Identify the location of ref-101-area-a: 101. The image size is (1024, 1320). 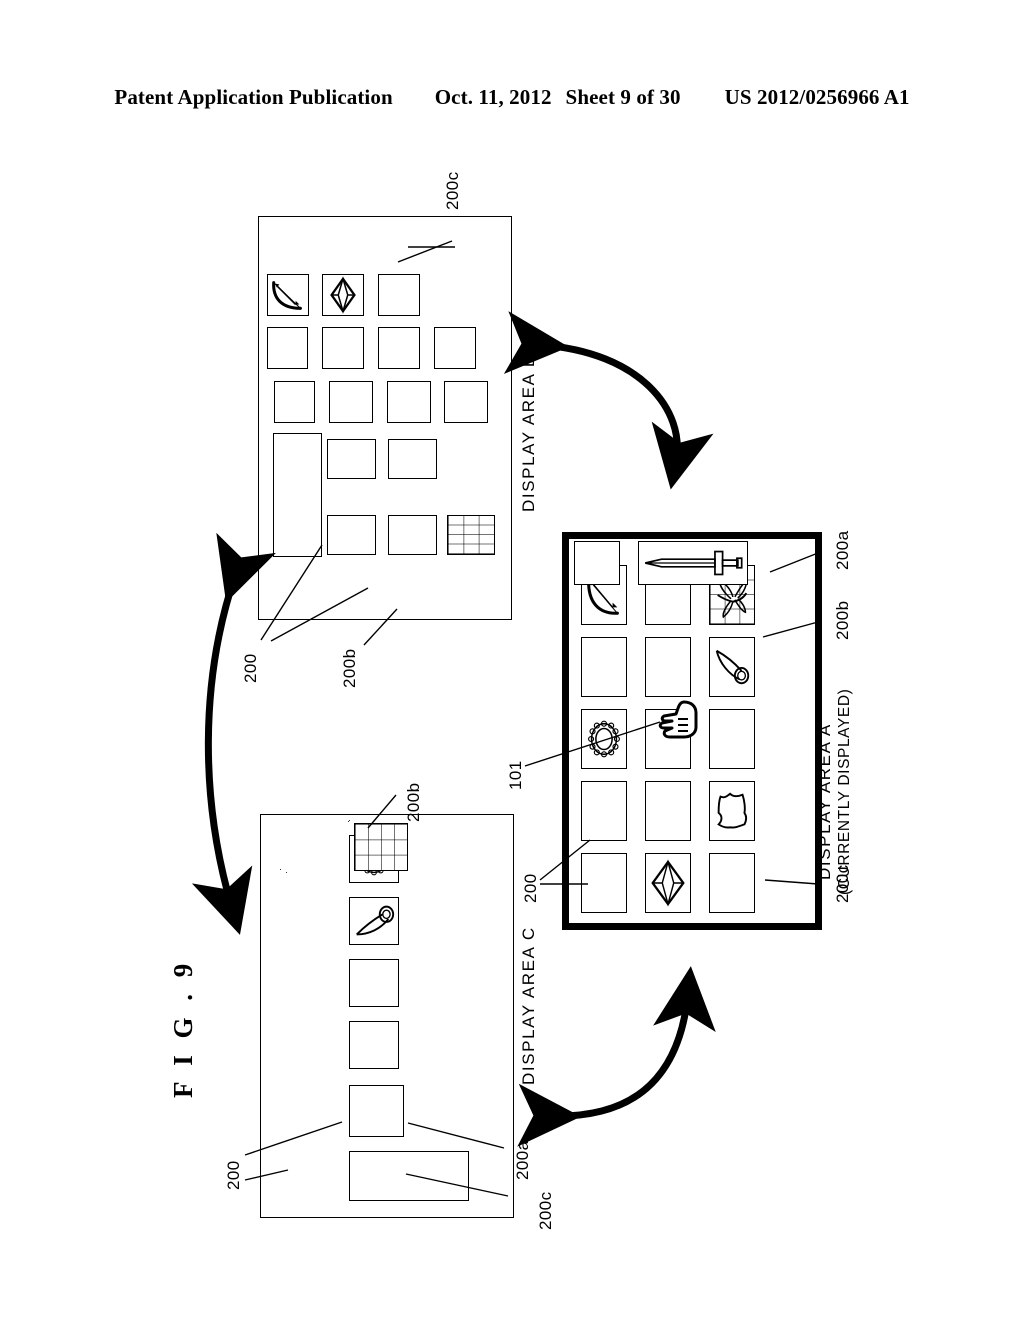
(515, 775).